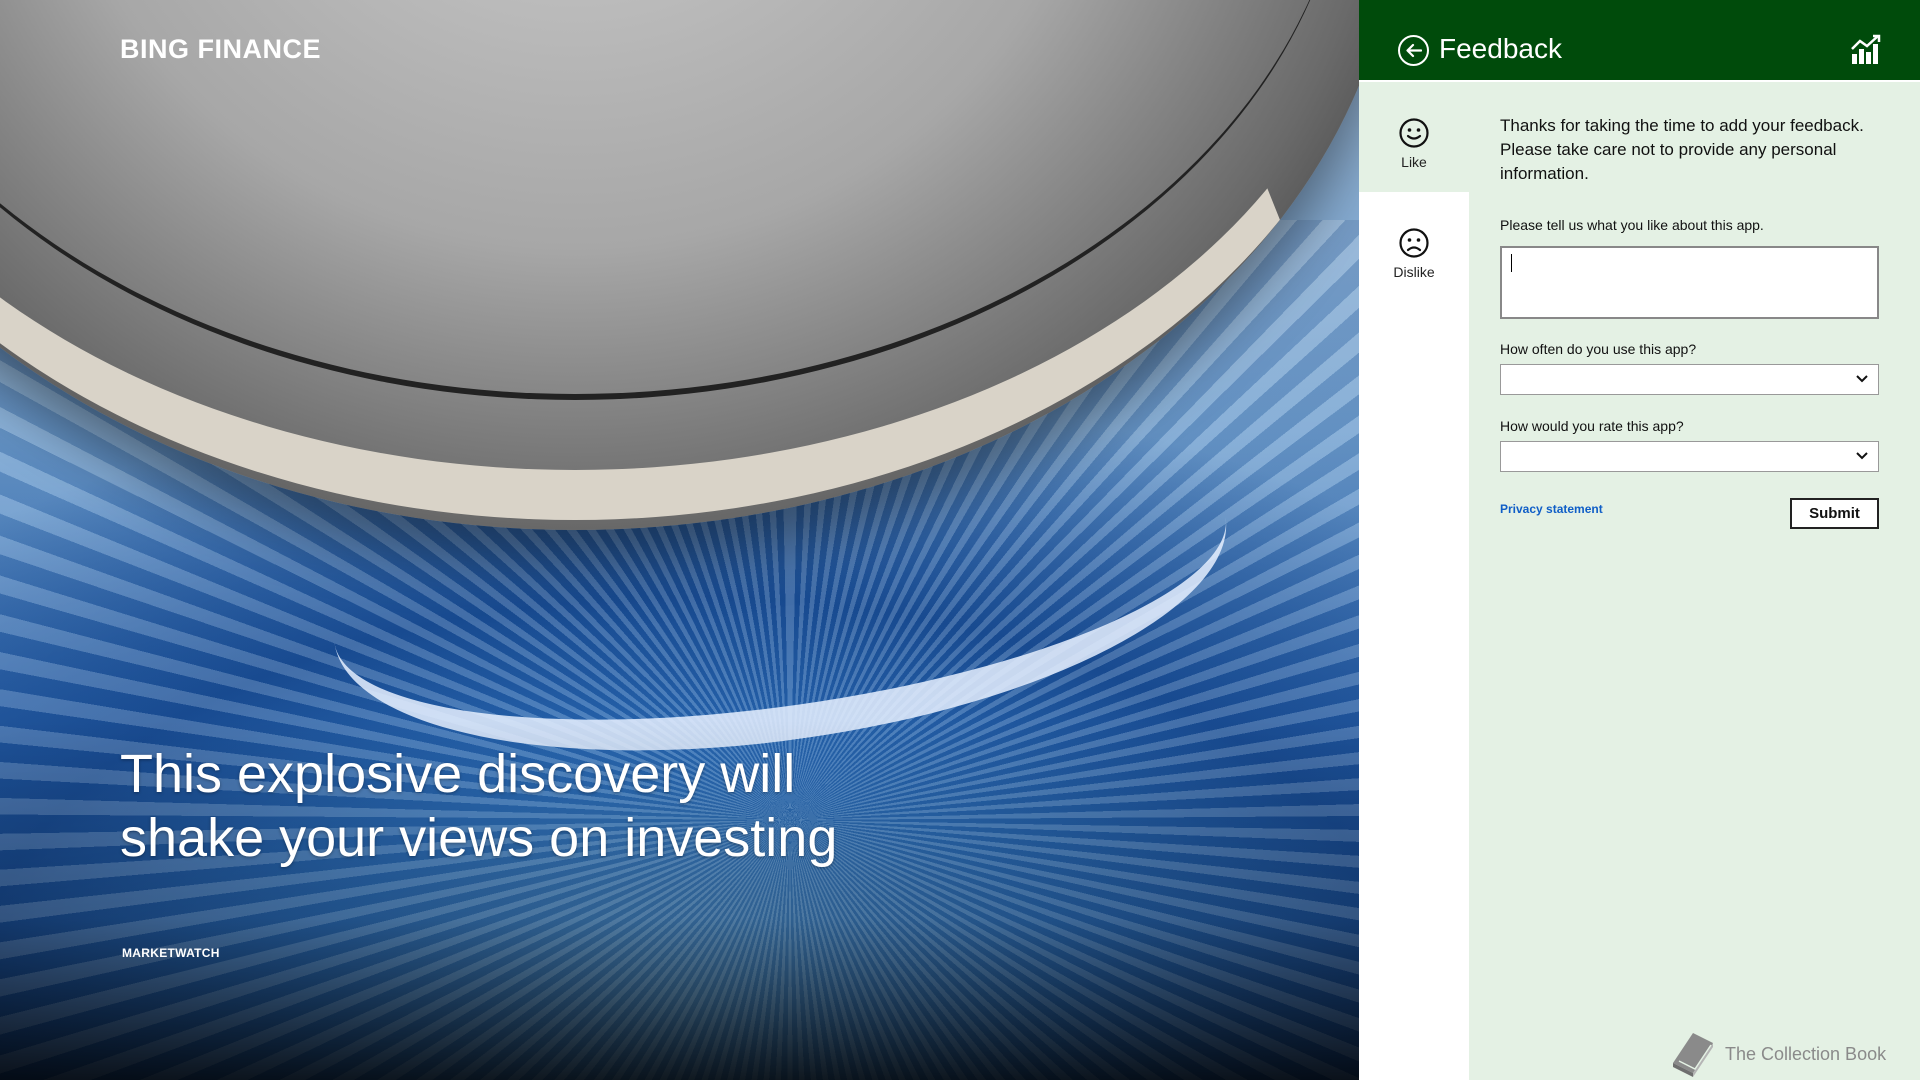 The width and height of the screenshot is (1920, 1080). What do you see at coordinates (1834, 513) in the screenshot?
I see `submit-button: Submit` at bounding box center [1834, 513].